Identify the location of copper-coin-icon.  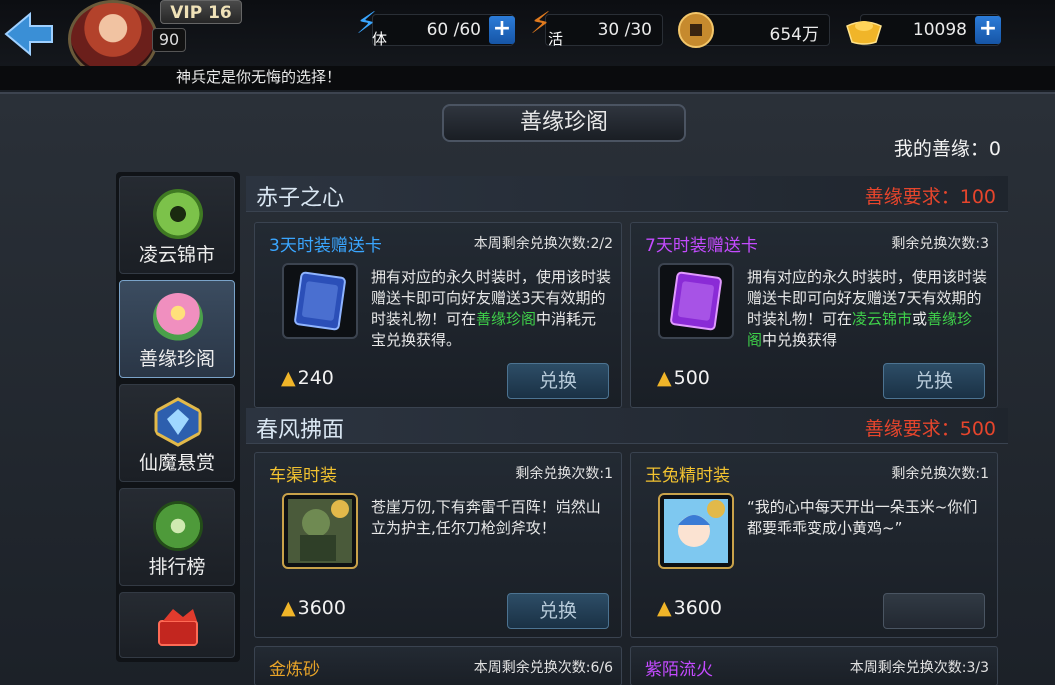
(696, 30).